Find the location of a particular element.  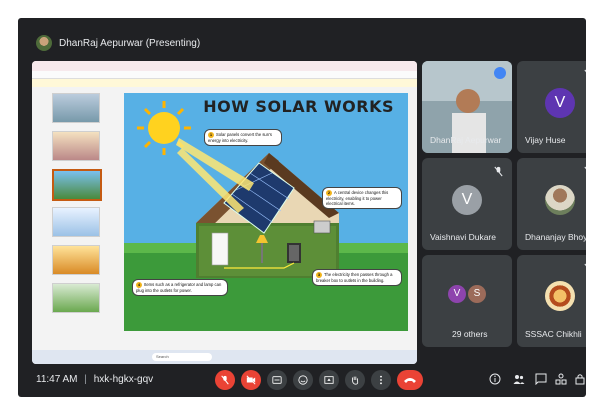

bottom-control-bar: 11:47 AM | hxk-hgkx-gqv is located at coordinates (302, 383).